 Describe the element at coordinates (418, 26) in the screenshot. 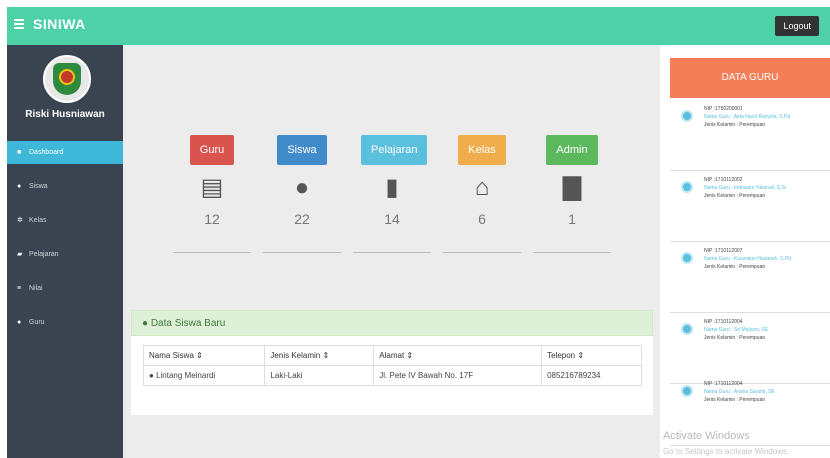

I see `top-navbar: SINIWA Logout` at that location.